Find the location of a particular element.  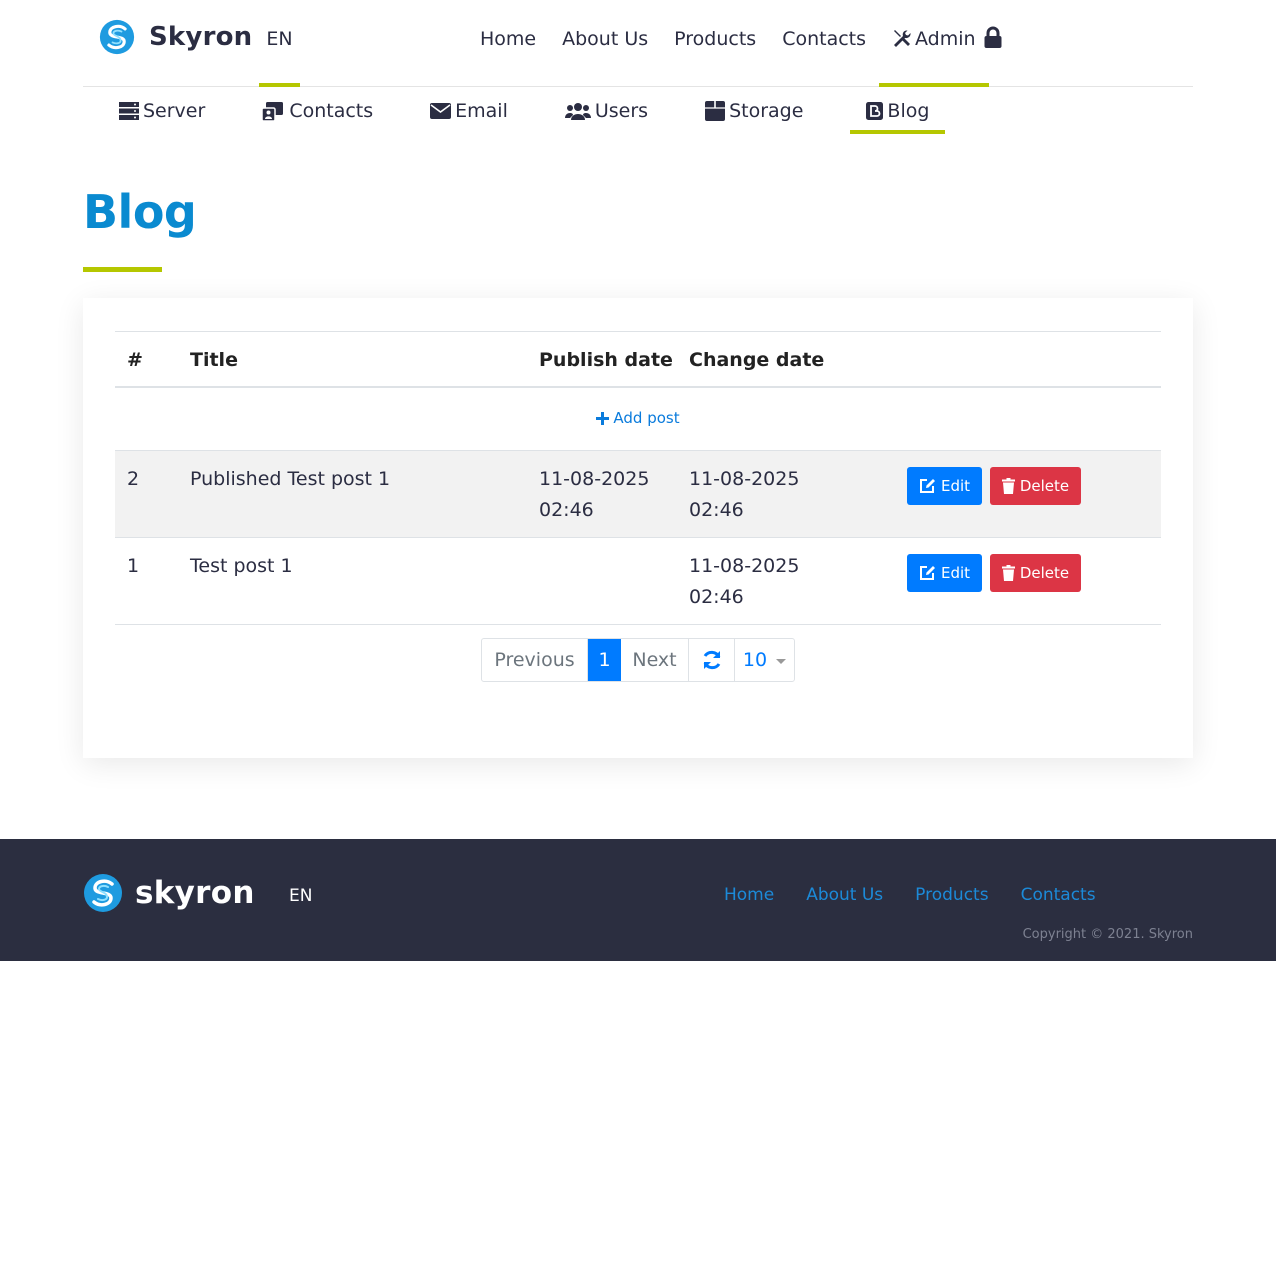

server-icon is located at coordinates (129, 111).